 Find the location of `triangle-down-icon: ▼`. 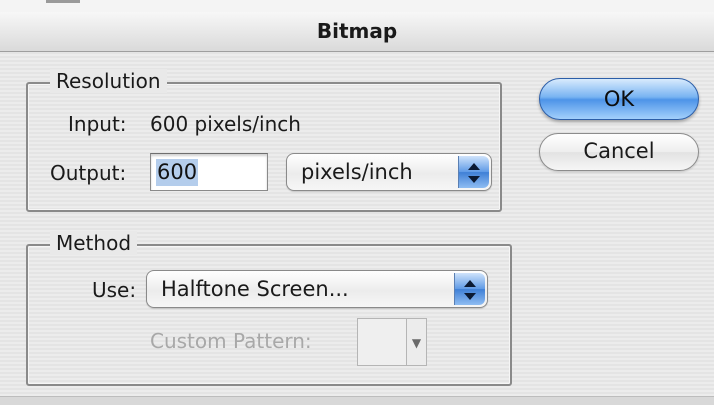

triangle-down-icon: ▼ is located at coordinates (416, 343).